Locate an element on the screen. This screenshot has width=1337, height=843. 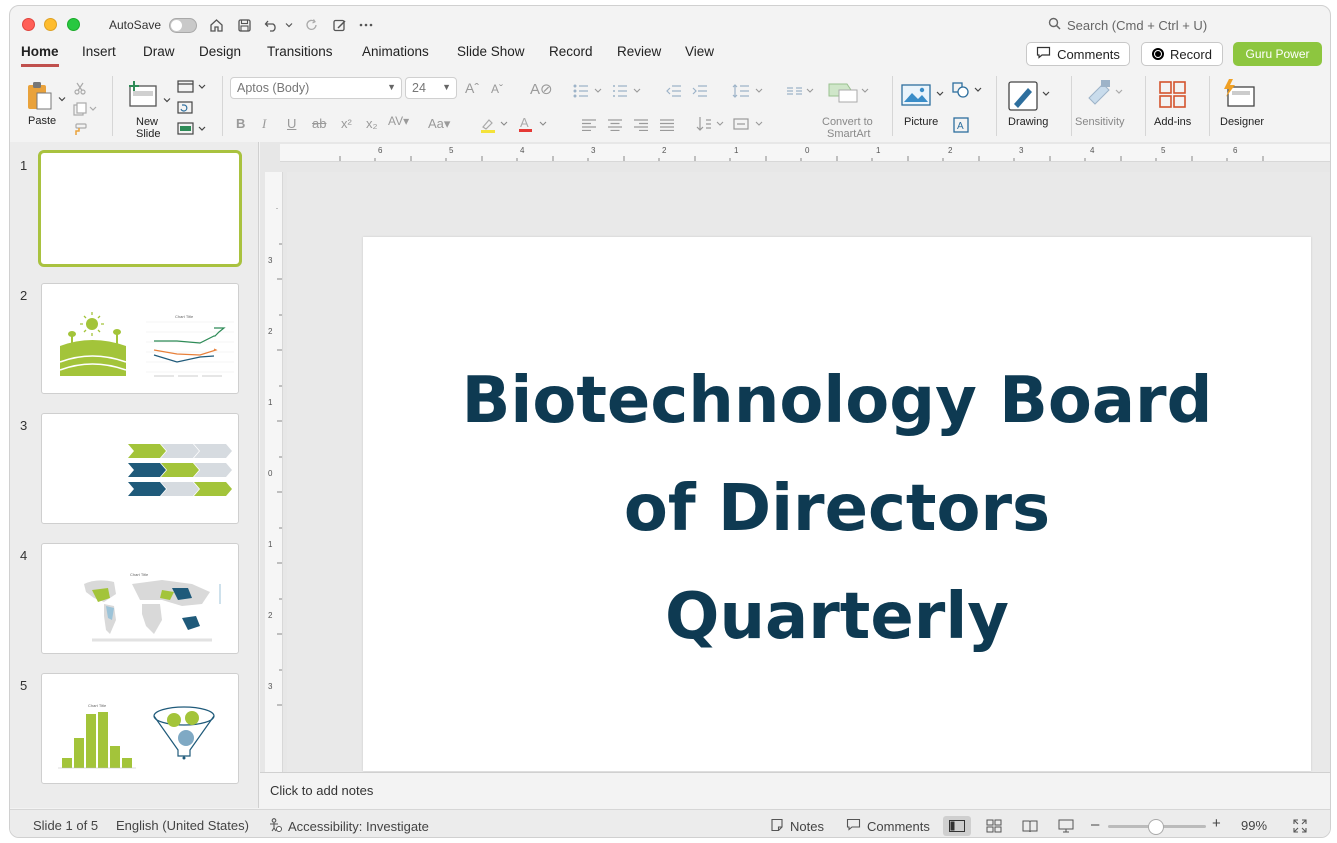
tab-home: Home is located at coordinates (40, 55).